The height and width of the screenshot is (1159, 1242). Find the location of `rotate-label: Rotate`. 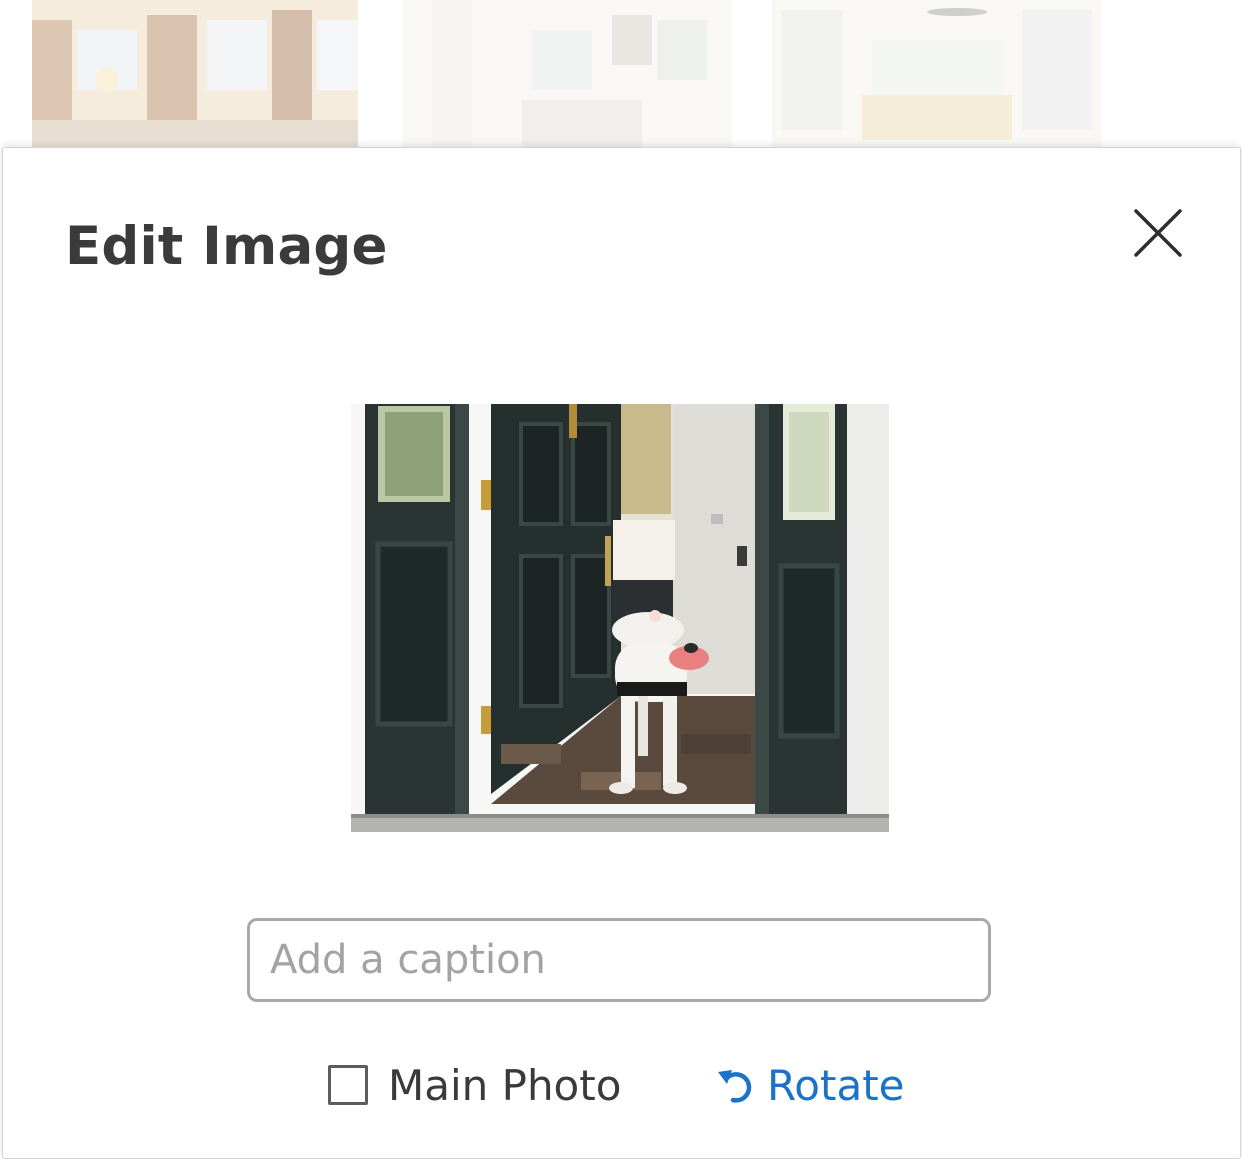

rotate-label: Rotate is located at coordinates (836, 1085).